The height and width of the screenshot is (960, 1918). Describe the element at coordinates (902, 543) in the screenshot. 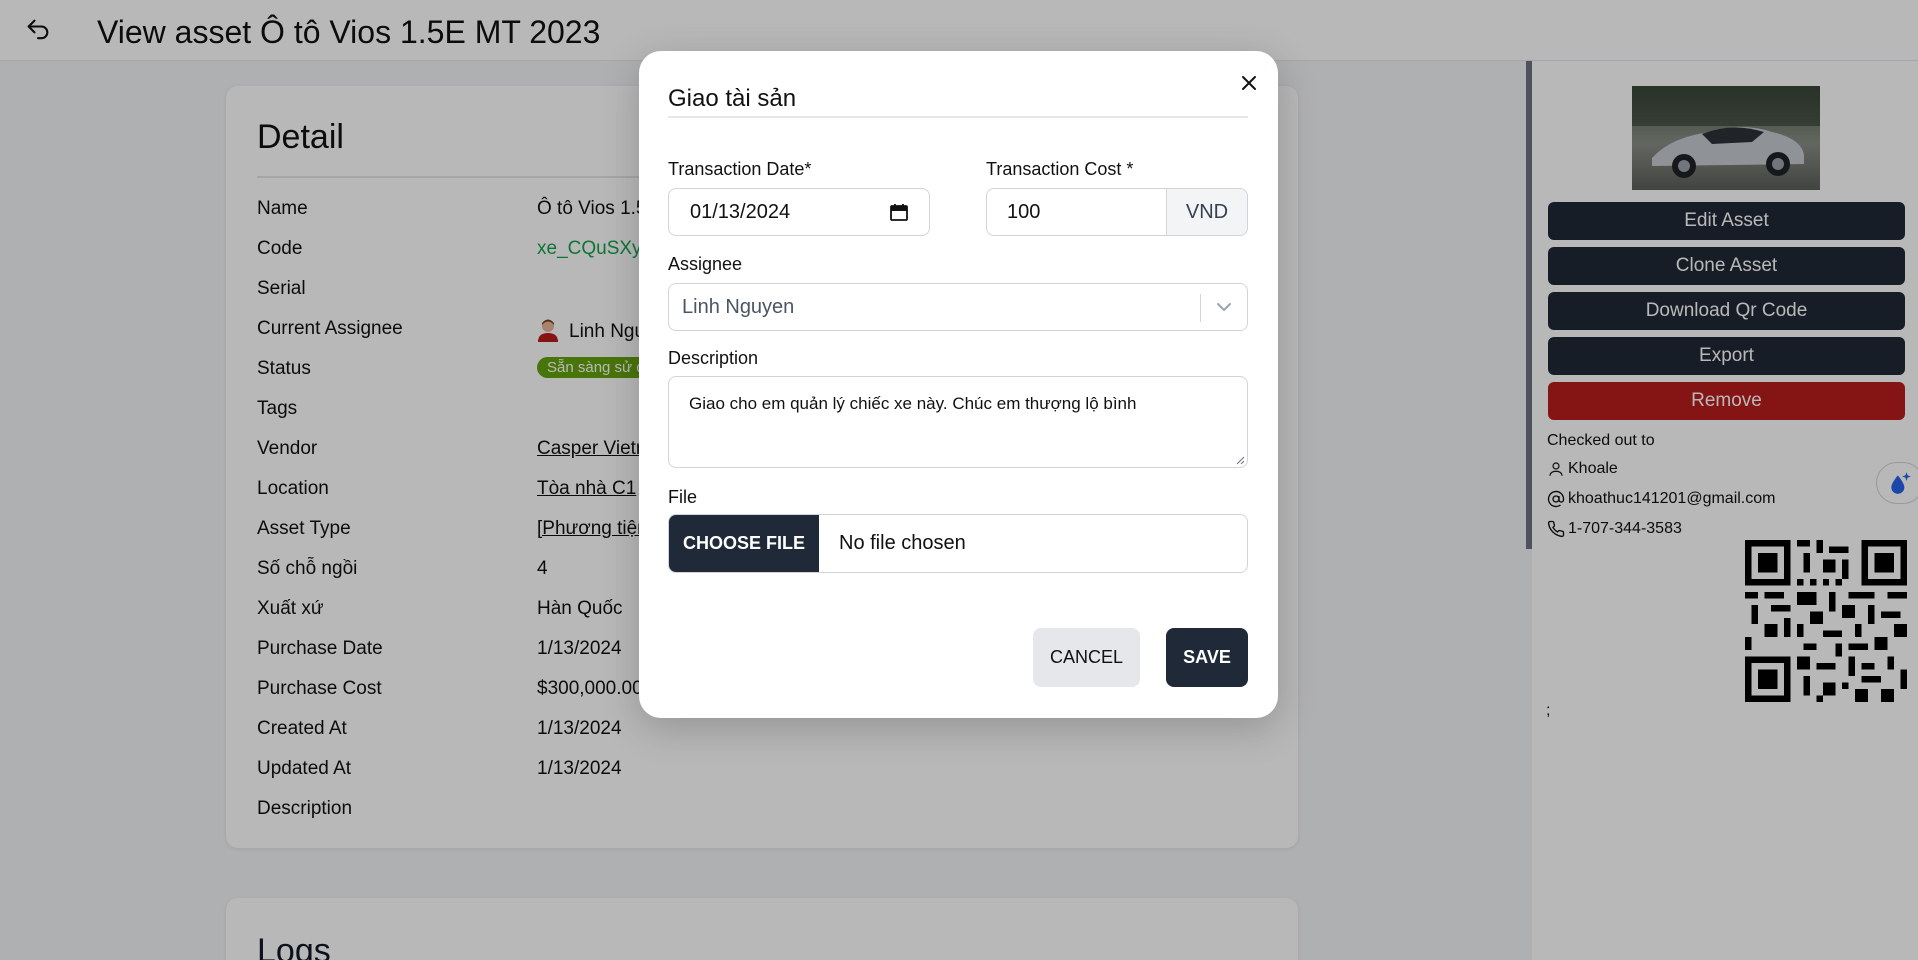

I see `file-status: No file chosen` at that location.